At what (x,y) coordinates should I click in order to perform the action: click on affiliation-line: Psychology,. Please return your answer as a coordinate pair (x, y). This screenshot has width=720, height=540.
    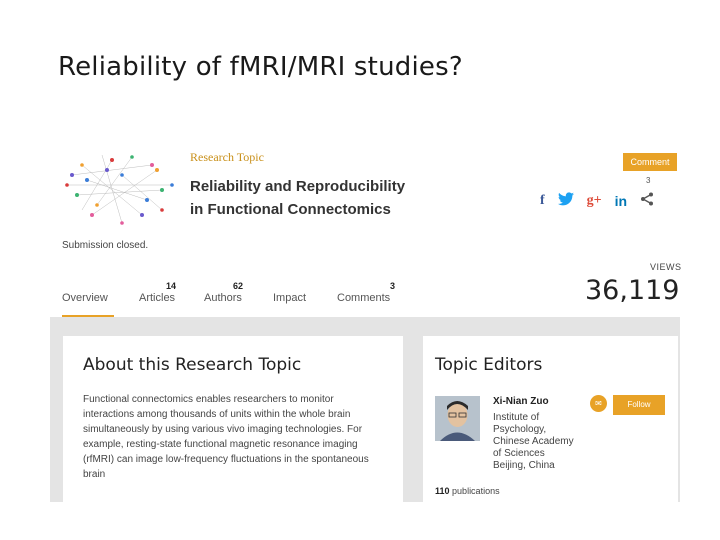
    Looking at the image, I should click on (520, 429).